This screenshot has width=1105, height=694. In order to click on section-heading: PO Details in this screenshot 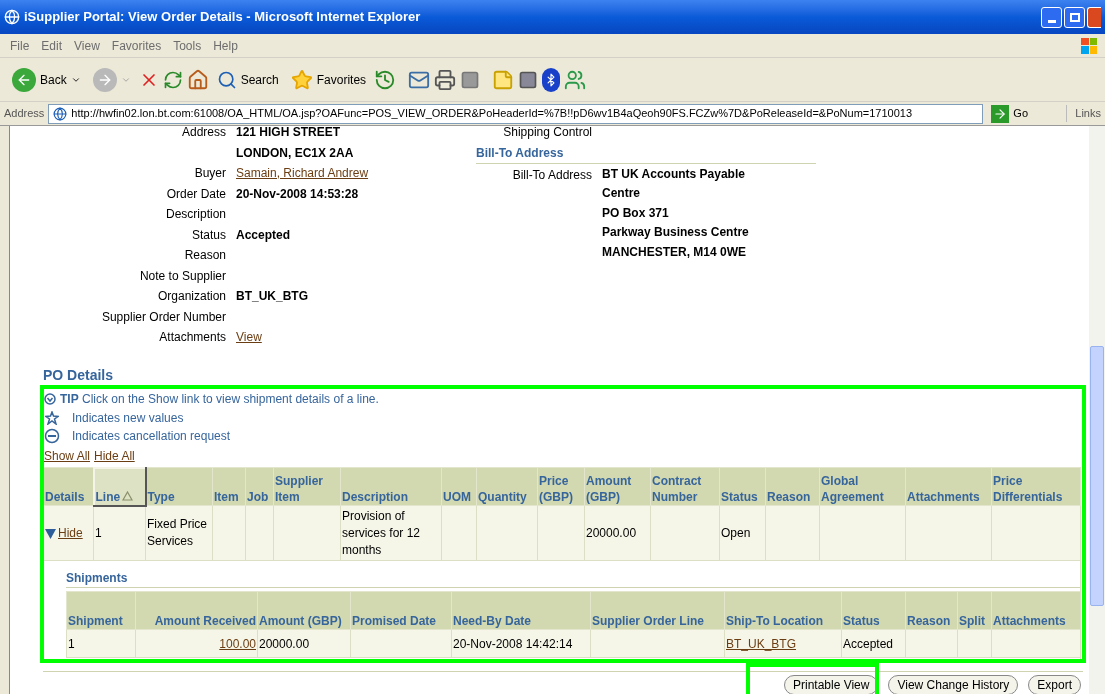, I will do `click(563, 375)`.